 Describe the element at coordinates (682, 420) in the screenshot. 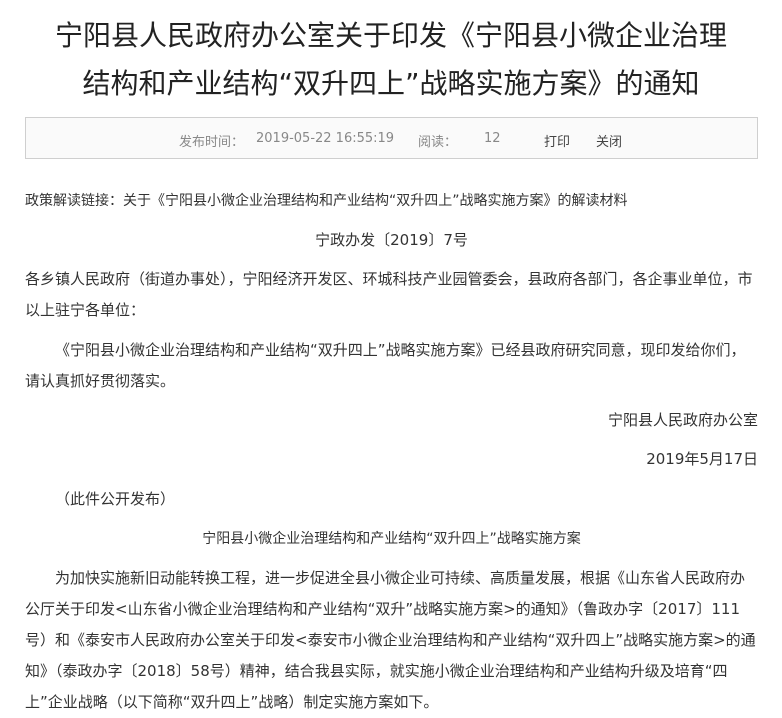

I see `issuer-signature: 宁阳县人民政府办公室` at that location.